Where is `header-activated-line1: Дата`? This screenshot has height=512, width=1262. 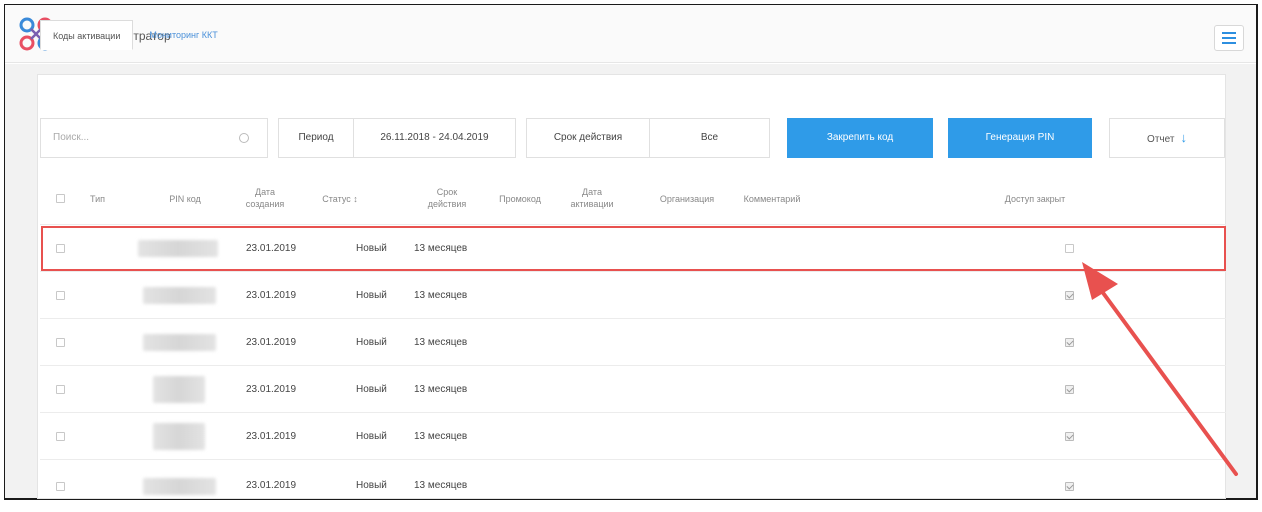
header-activated-line1: Дата is located at coordinates (592, 192).